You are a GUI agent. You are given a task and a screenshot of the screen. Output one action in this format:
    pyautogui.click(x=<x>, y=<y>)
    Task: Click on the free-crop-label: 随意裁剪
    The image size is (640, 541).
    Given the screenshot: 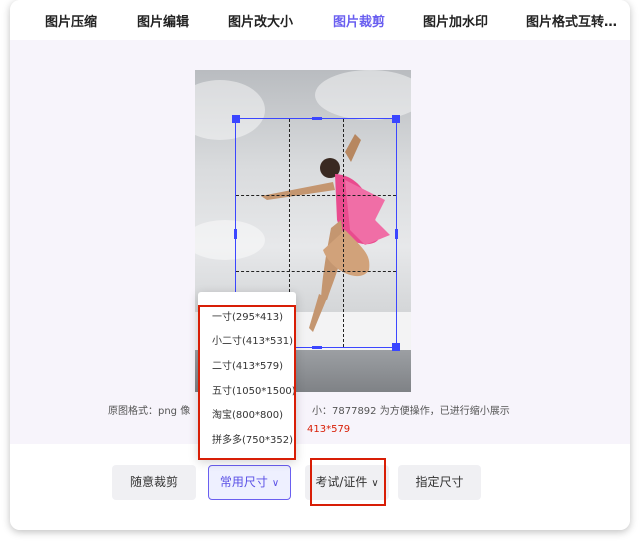 What is the action you would take?
    pyautogui.click(x=153, y=482)
    